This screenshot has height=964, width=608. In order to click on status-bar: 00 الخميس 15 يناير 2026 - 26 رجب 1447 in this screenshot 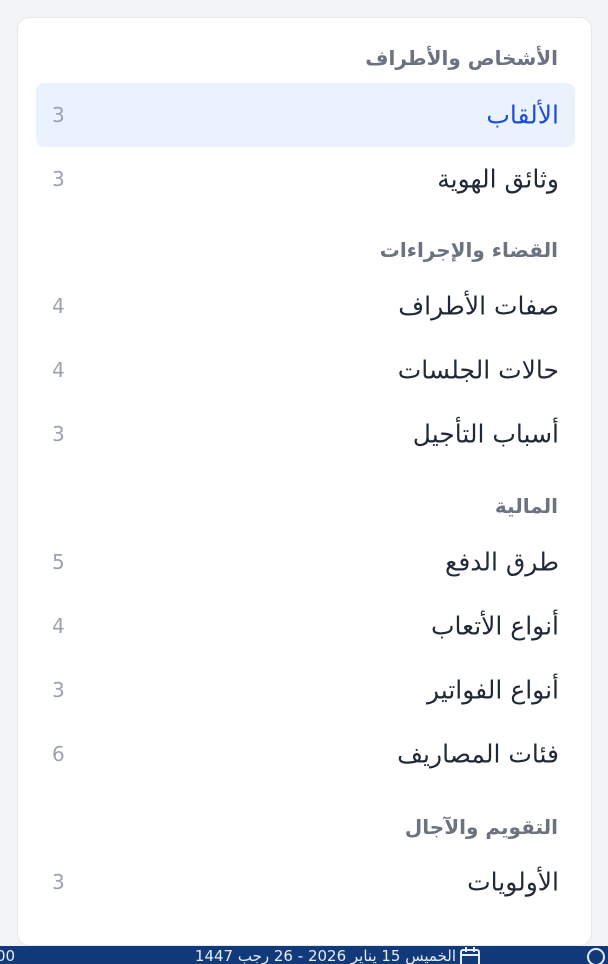, I will do `click(304, 955)`.